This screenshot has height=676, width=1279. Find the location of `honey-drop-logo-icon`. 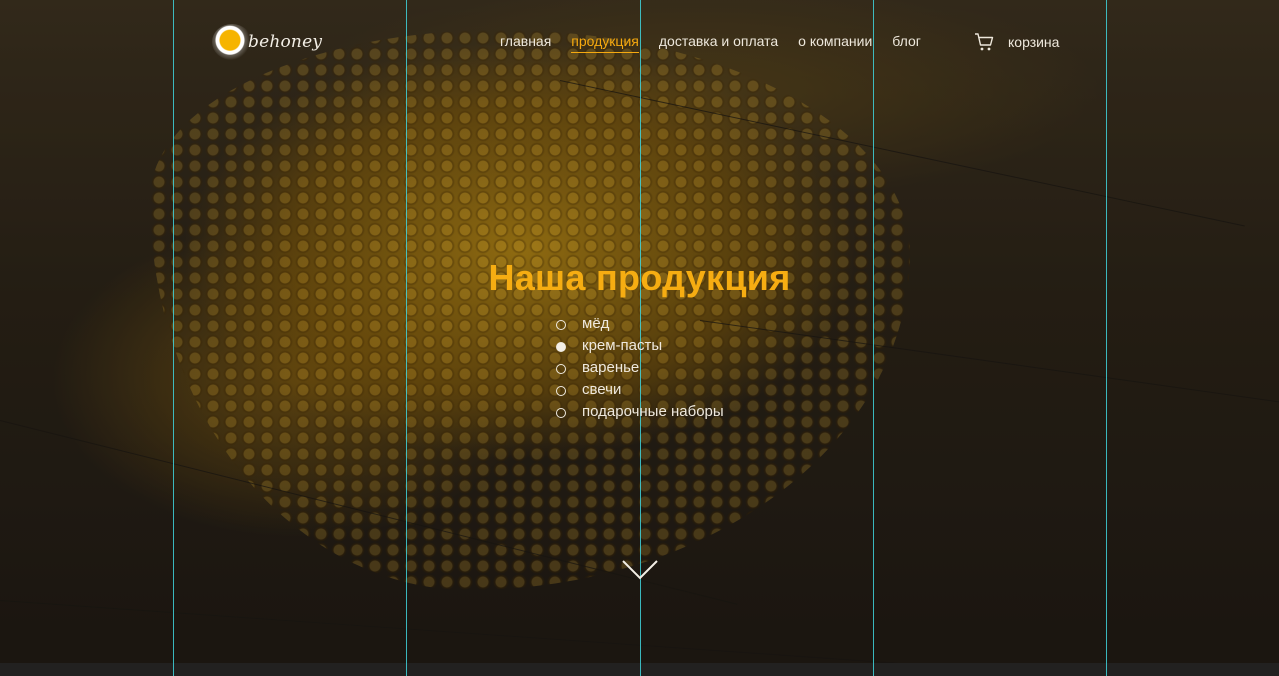

honey-drop-logo-icon is located at coordinates (232, 42).